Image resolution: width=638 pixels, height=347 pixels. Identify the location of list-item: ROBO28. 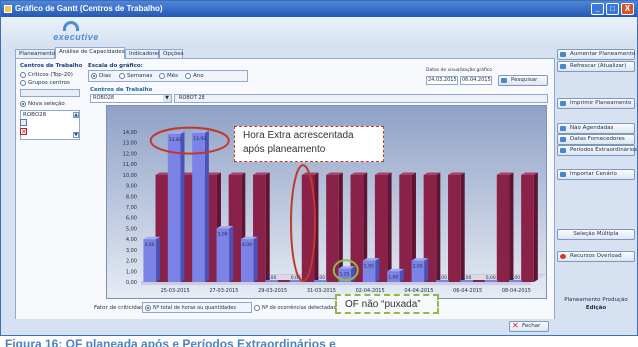
(34, 115).